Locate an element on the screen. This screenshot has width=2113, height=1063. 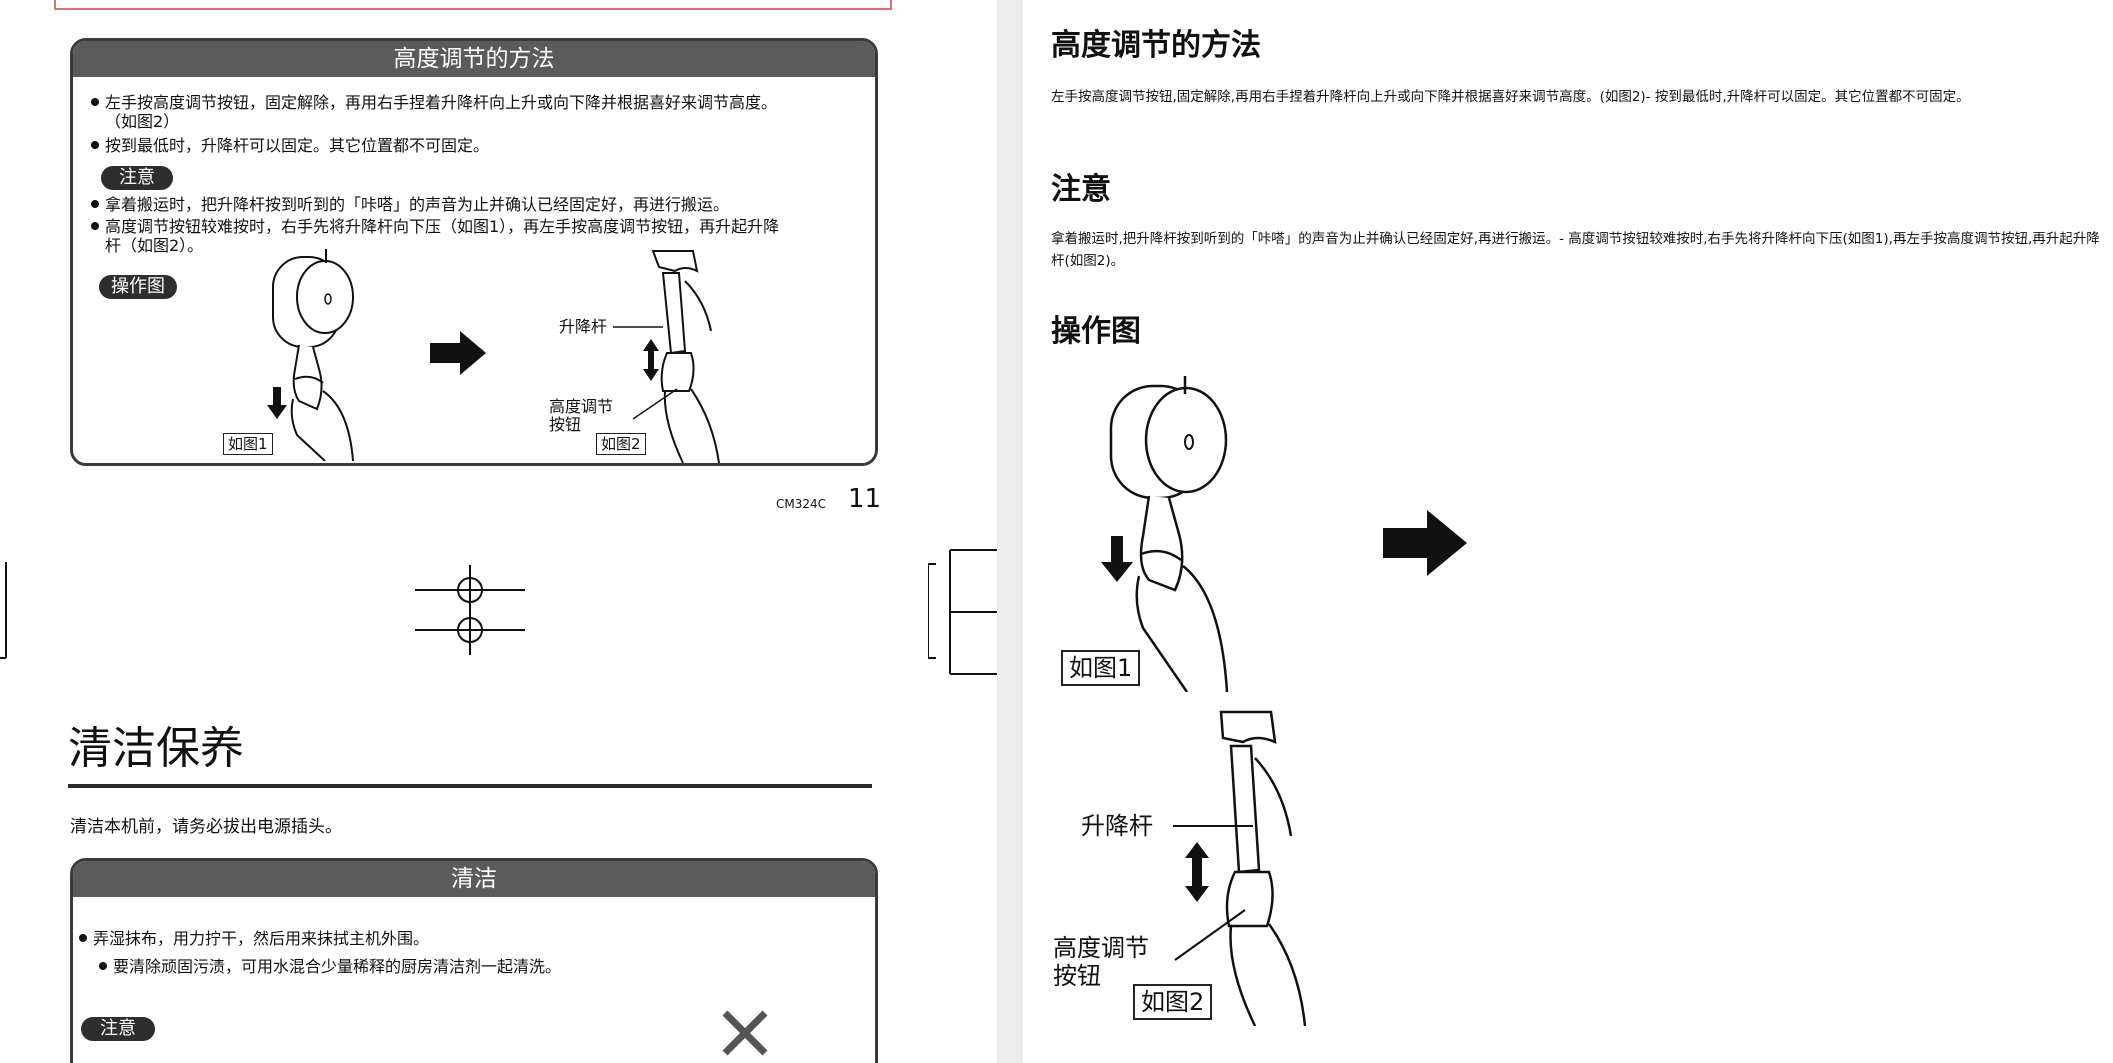
cross-icon is located at coordinates (745, 1033).